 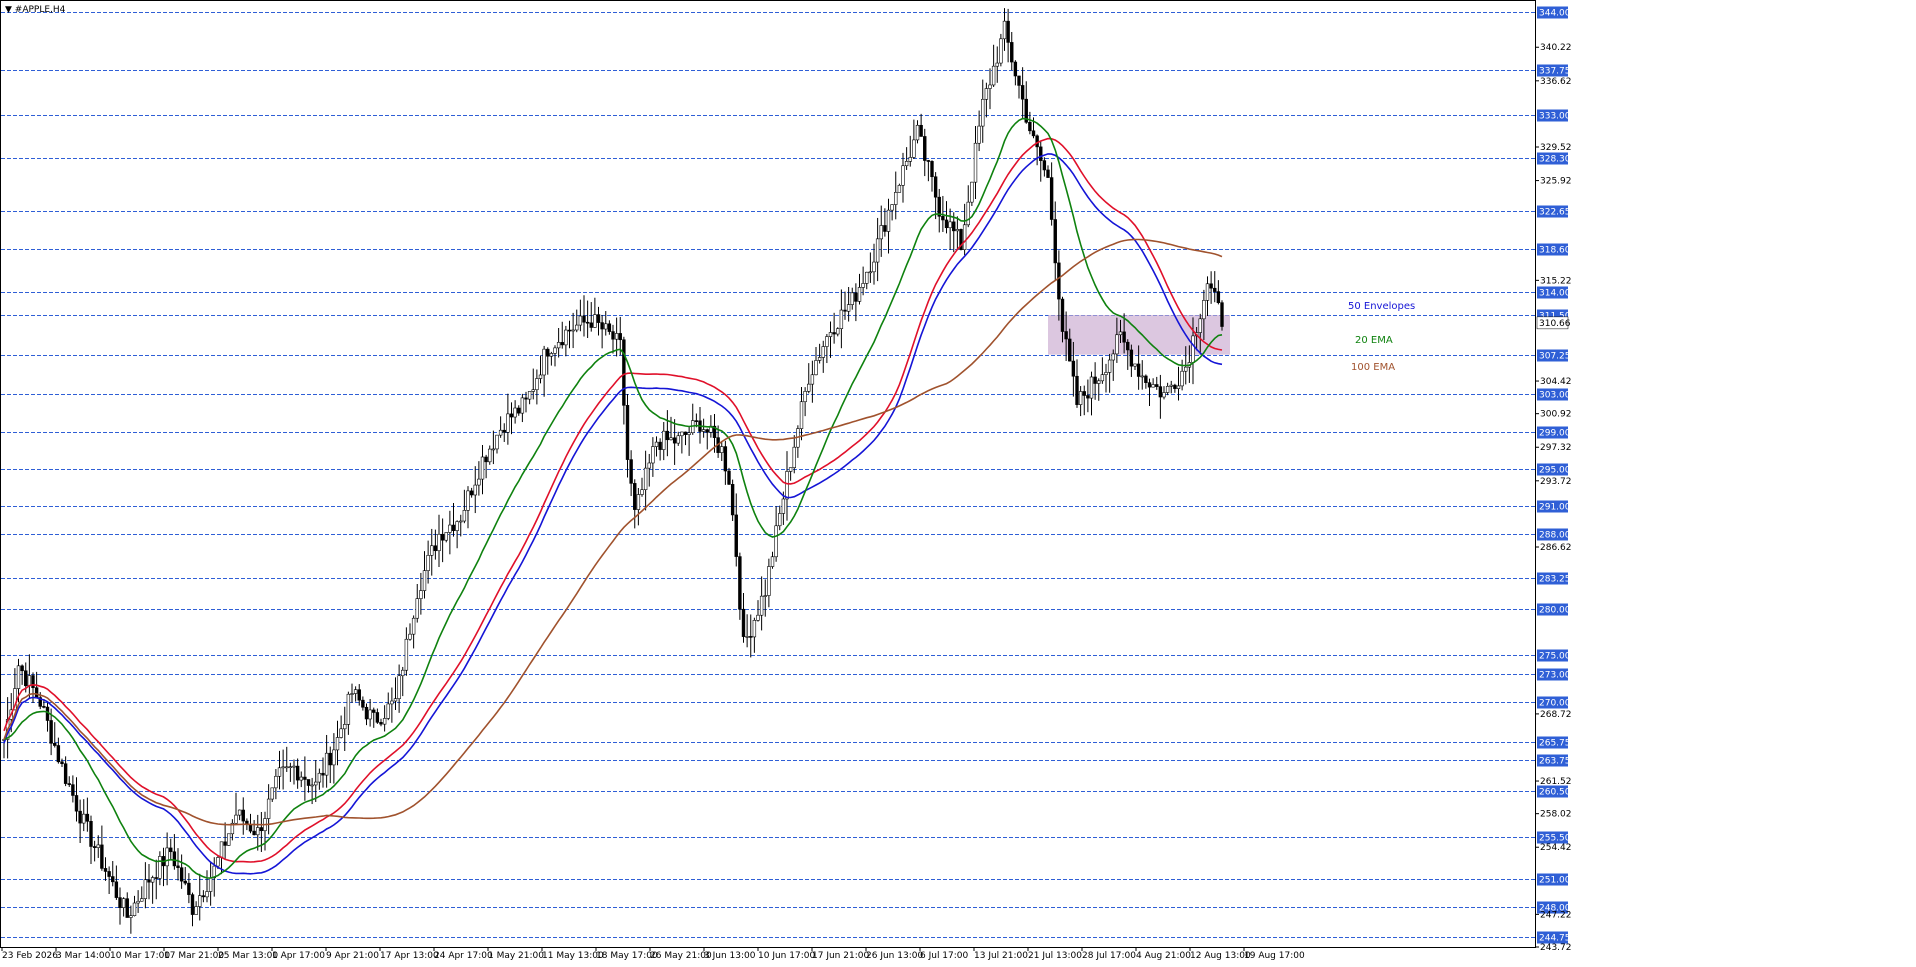 What do you see at coordinates (1274, 956) in the screenshot?
I see `x-tick-label: 19 Aug 17:00` at bounding box center [1274, 956].